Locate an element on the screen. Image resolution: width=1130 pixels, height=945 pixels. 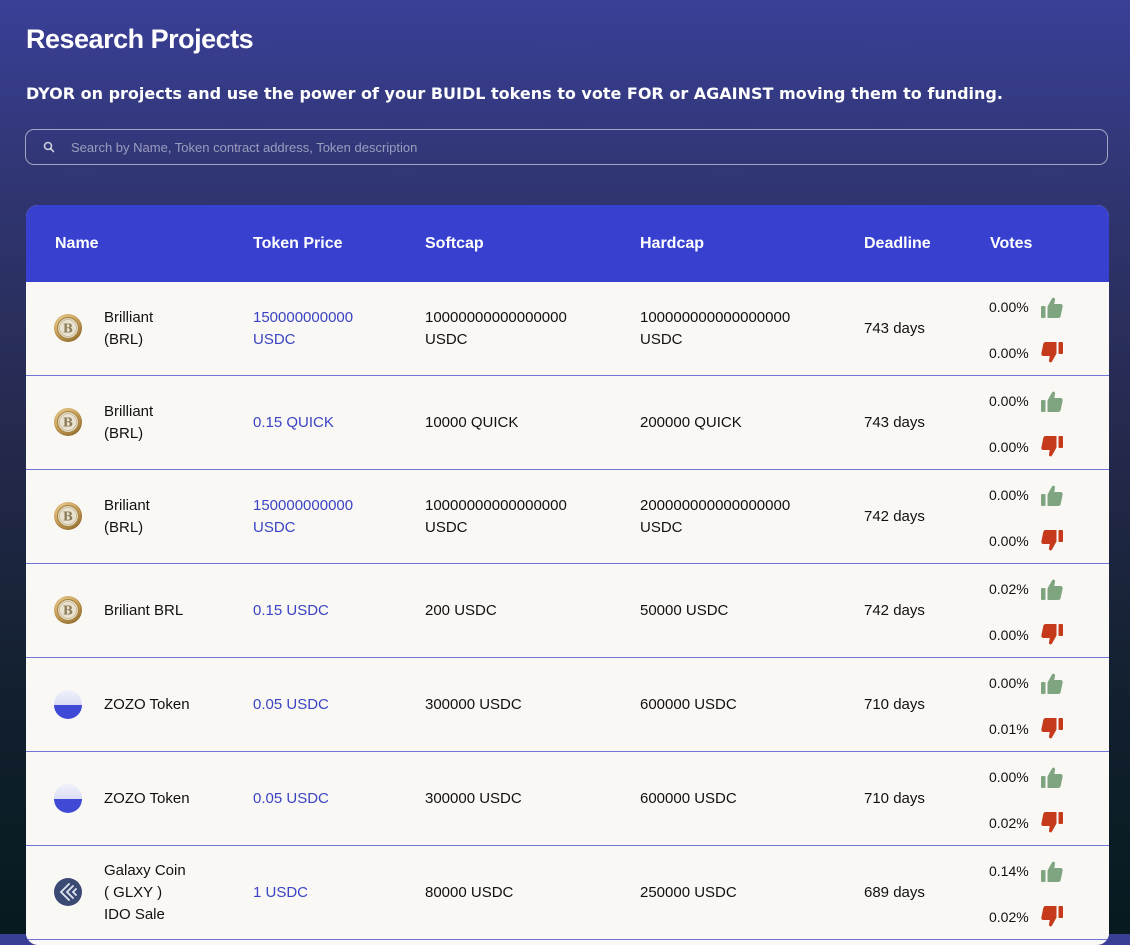
column-header-votes: Votes is located at coordinates (1011, 243).